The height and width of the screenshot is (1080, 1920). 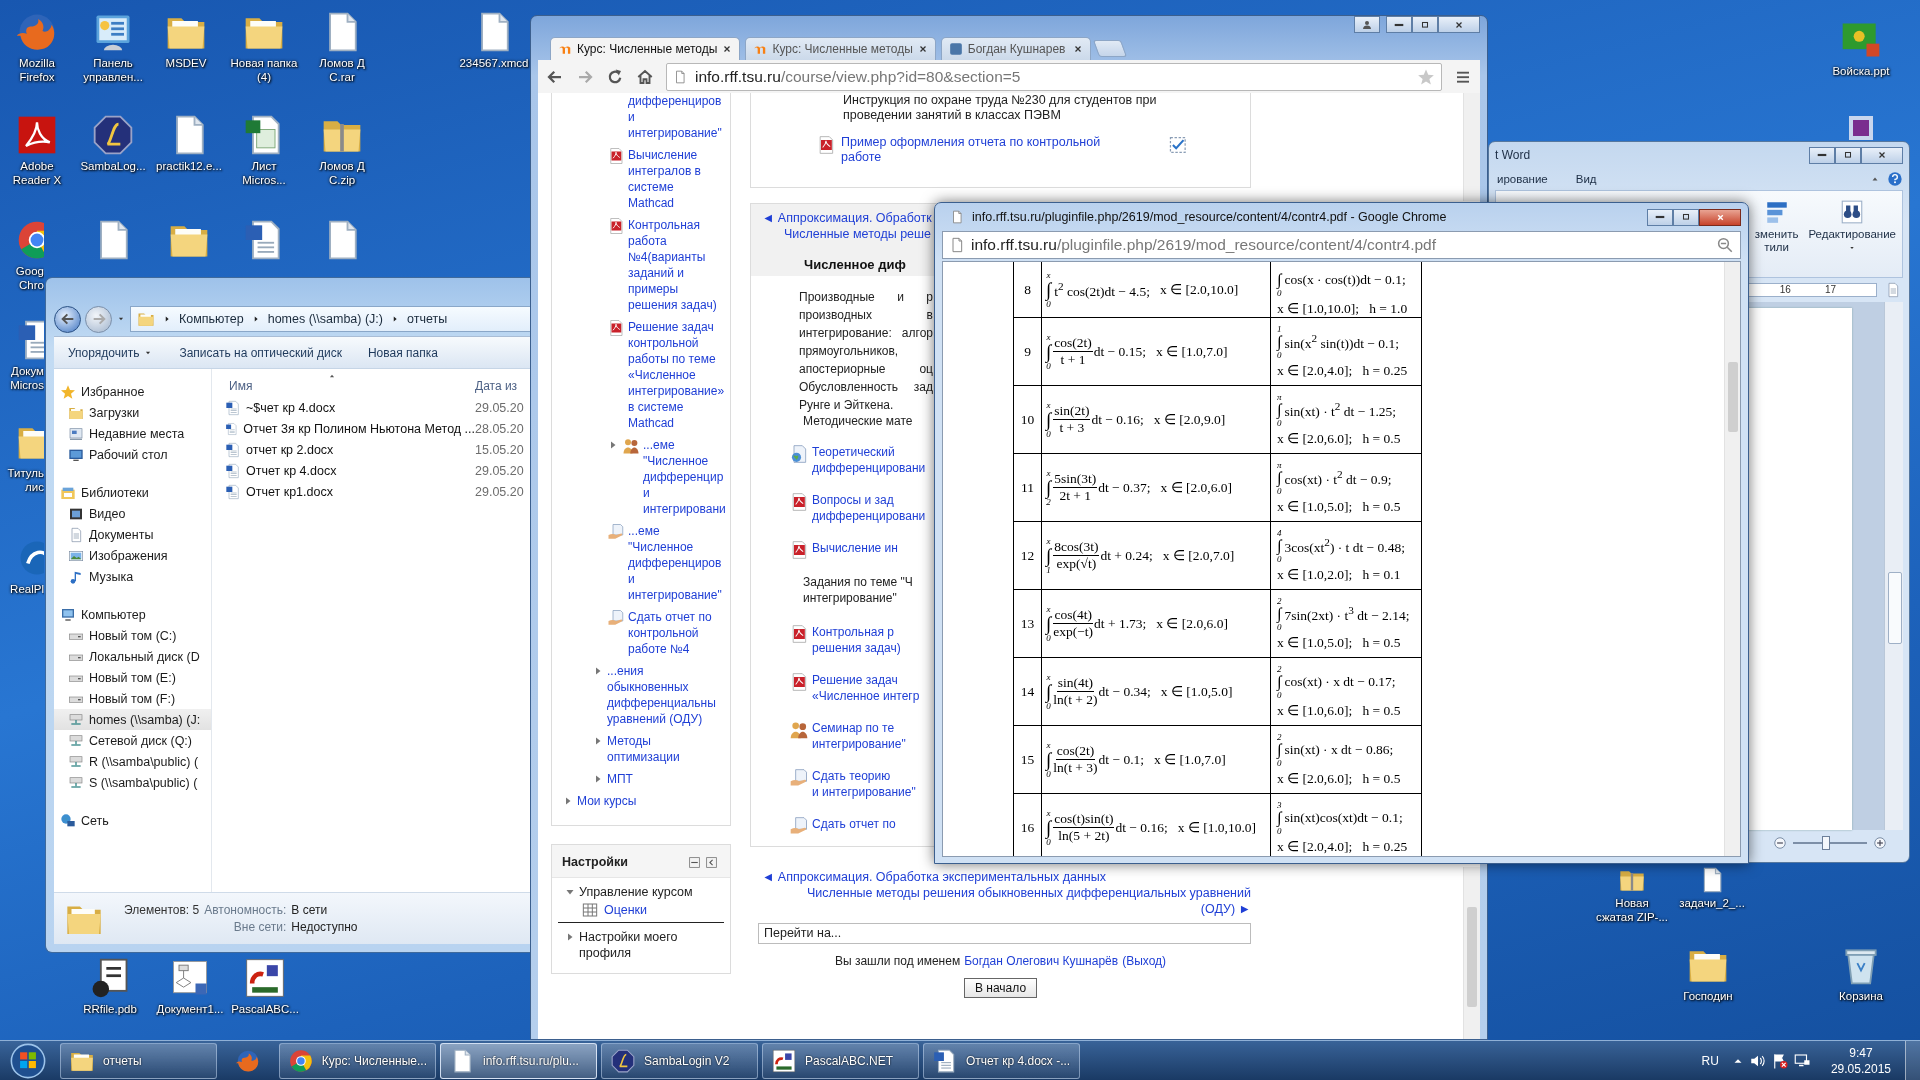 I want to click on back-button, so click(x=67, y=319).